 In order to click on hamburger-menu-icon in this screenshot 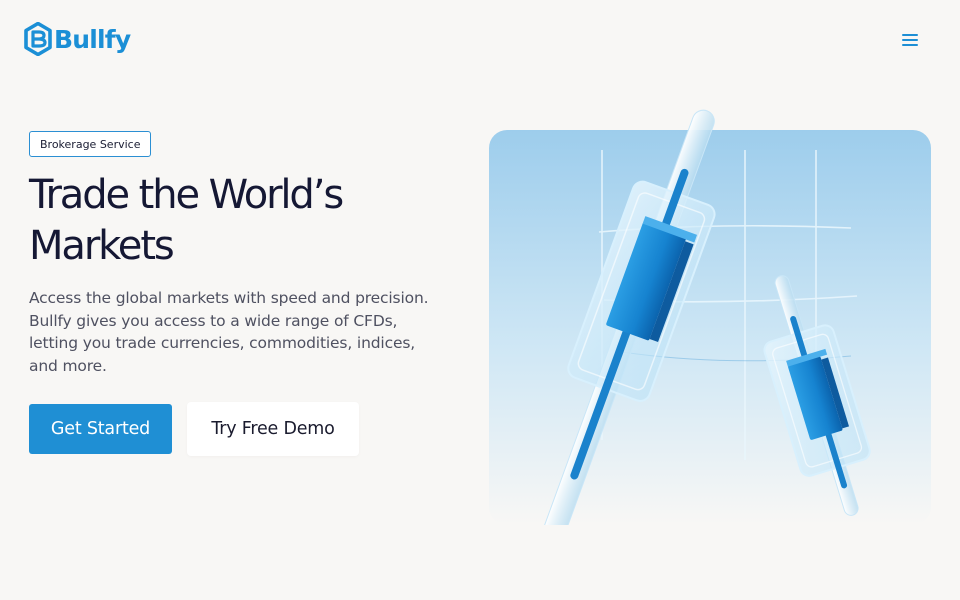, I will do `click(910, 35)`.